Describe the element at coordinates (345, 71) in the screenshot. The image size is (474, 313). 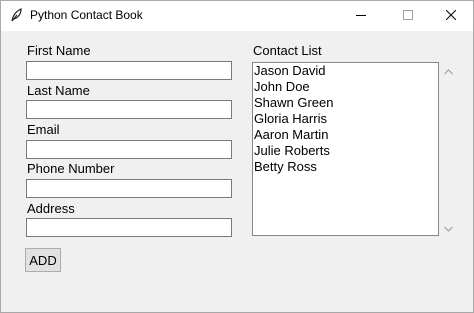
I see `list-item: Jason David` at that location.